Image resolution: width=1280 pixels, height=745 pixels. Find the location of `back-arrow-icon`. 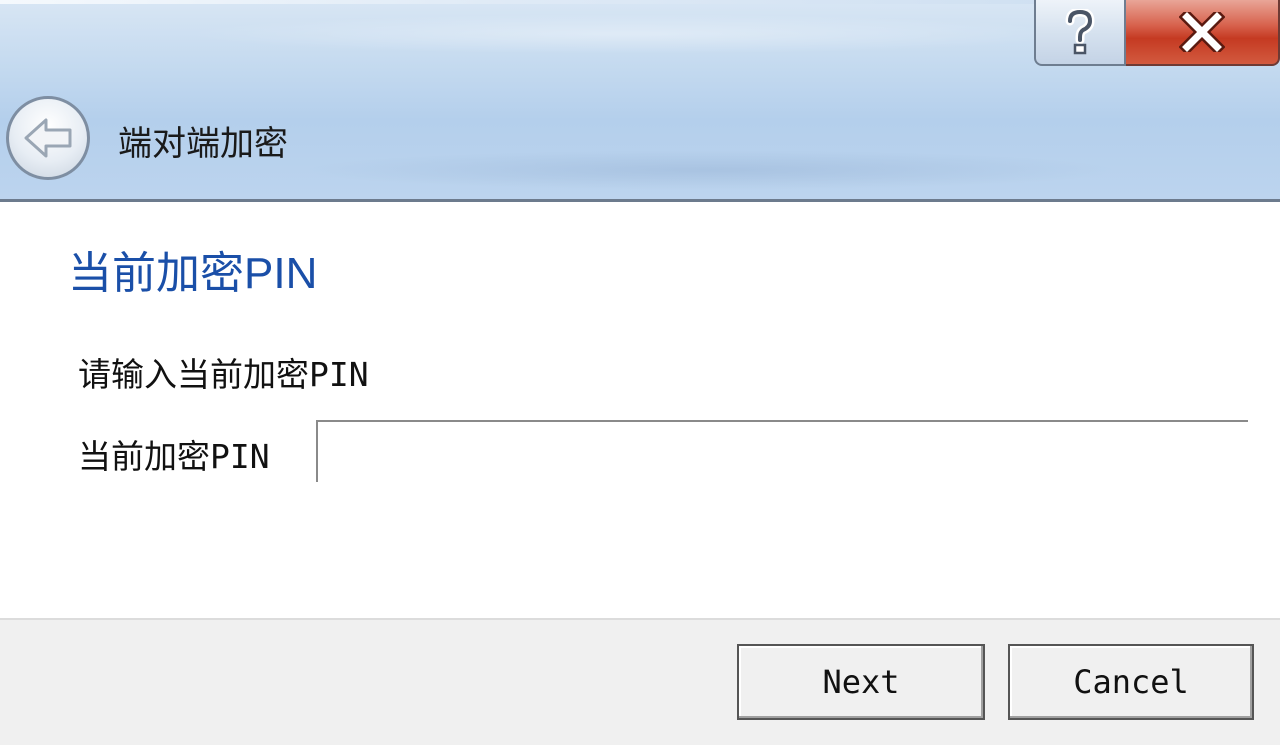

back-arrow-icon is located at coordinates (48, 138).